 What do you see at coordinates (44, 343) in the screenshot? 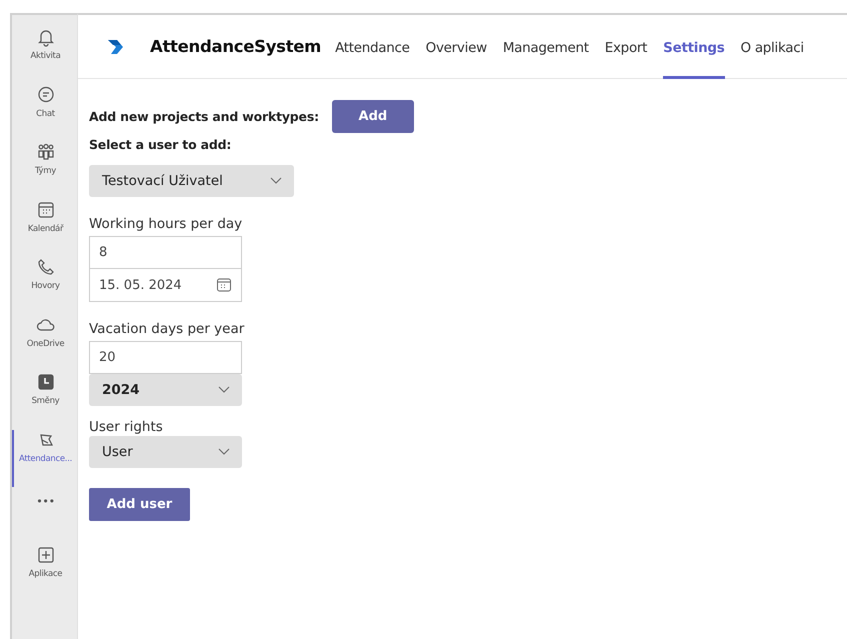
I see `app-bar-item: OneDrive` at bounding box center [44, 343].